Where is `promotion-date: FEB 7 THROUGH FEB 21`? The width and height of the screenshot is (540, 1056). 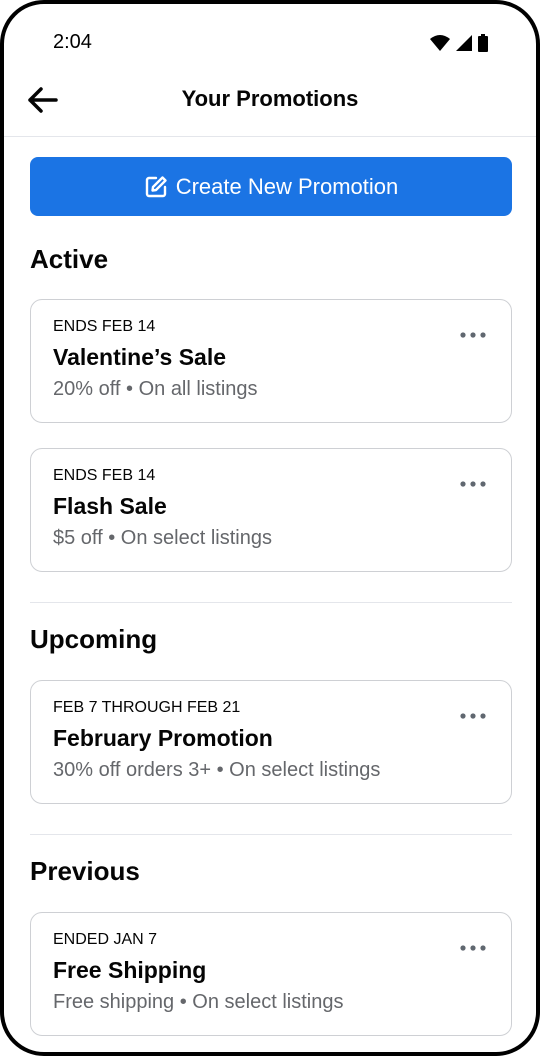
promotion-date: FEB 7 THROUGH FEB 21 is located at coordinates (147, 707).